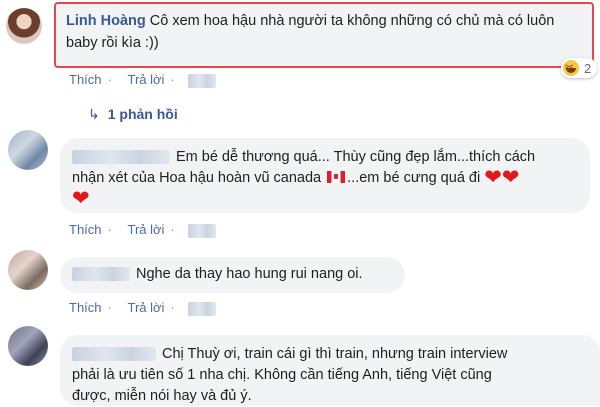 This screenshot has height=407, width=600. What do you see at coordinates (588, 68) in the screenshot?
I see `reaction-count: 2` at bounding box center [588, 68].